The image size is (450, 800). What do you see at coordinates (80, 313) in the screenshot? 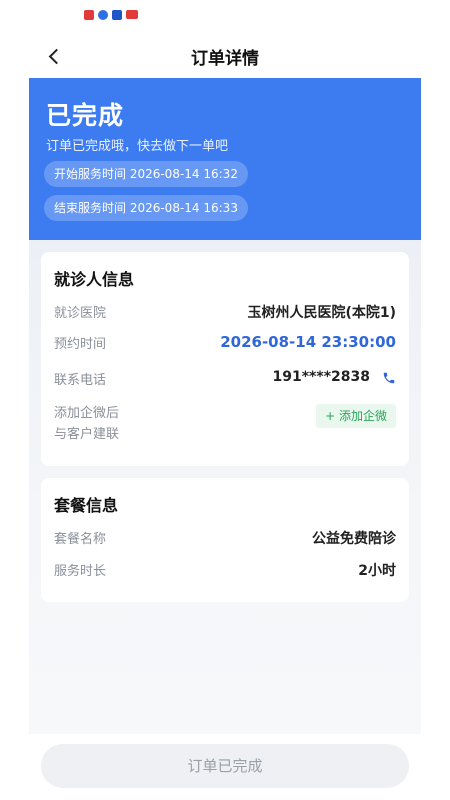
I see `hospital-label: 就诊医院` at bounding box center [80, 313].